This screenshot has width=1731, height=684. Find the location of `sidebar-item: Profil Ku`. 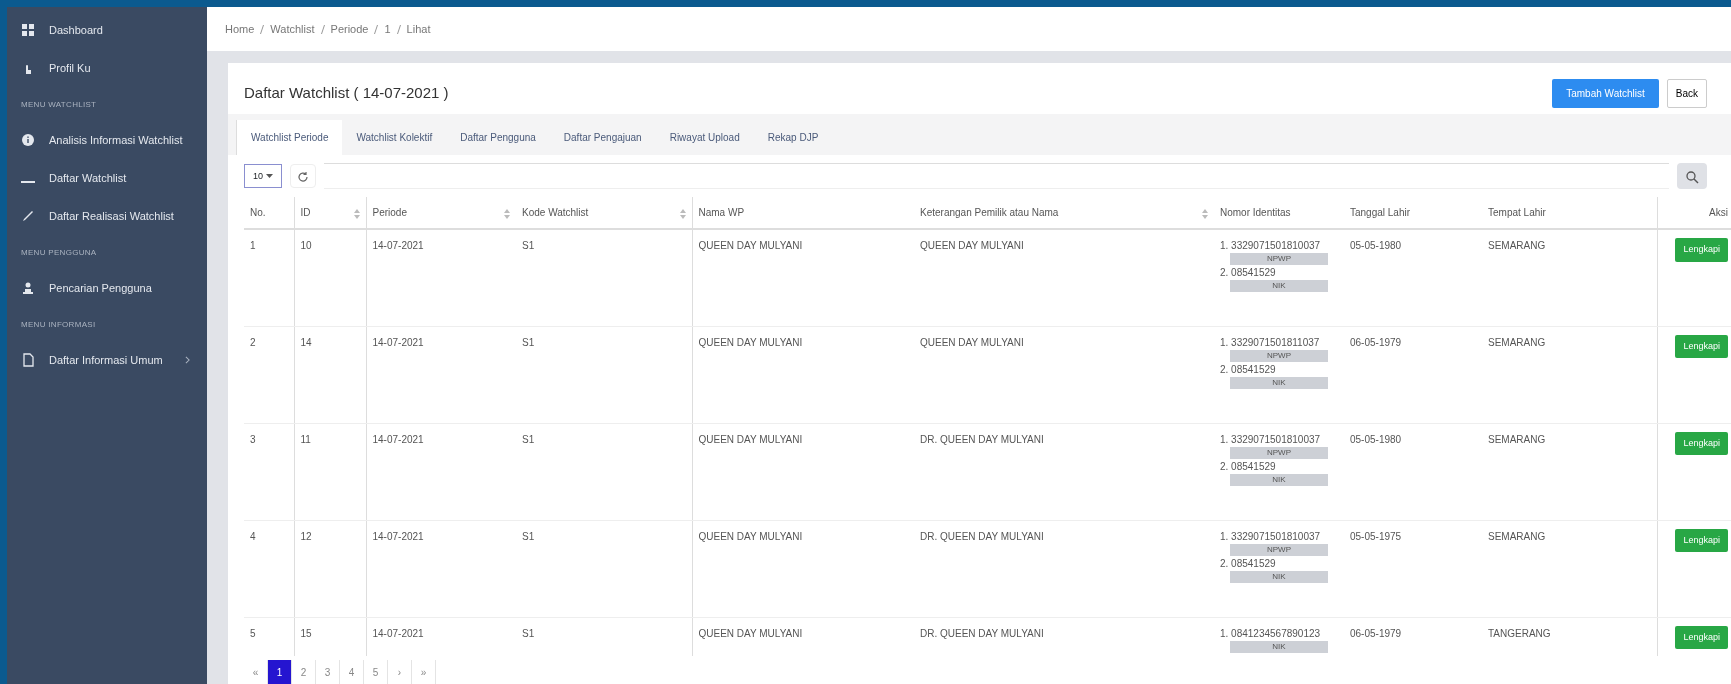

sidebar-item: Profil Ku is located at coordinates (107, 68).